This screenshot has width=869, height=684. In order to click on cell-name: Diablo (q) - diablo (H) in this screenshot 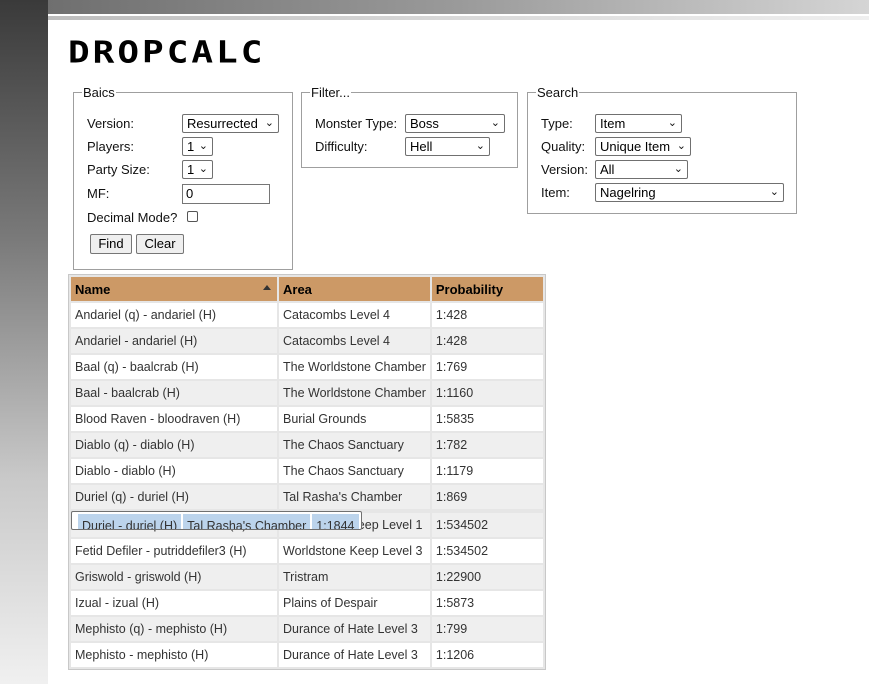, I will do `click(174, 445)`.